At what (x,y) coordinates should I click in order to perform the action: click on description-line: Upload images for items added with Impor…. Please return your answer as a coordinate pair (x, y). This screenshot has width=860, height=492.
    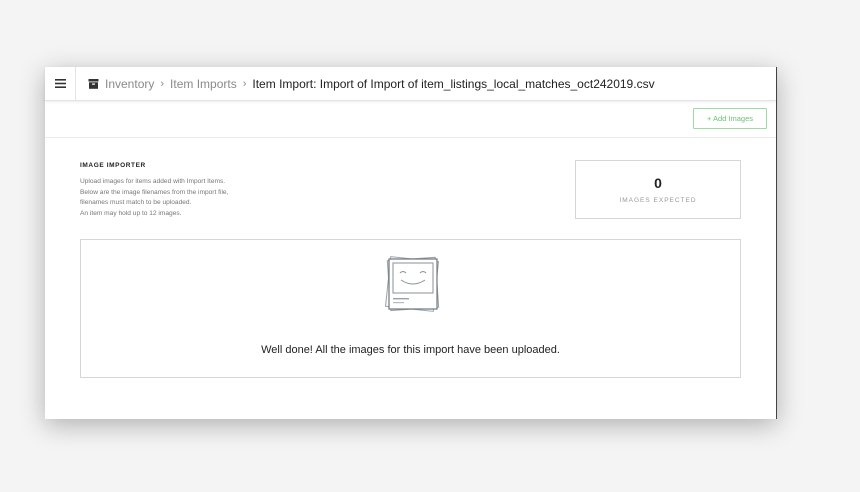
    Looking at the image, I should click on (153, 181).